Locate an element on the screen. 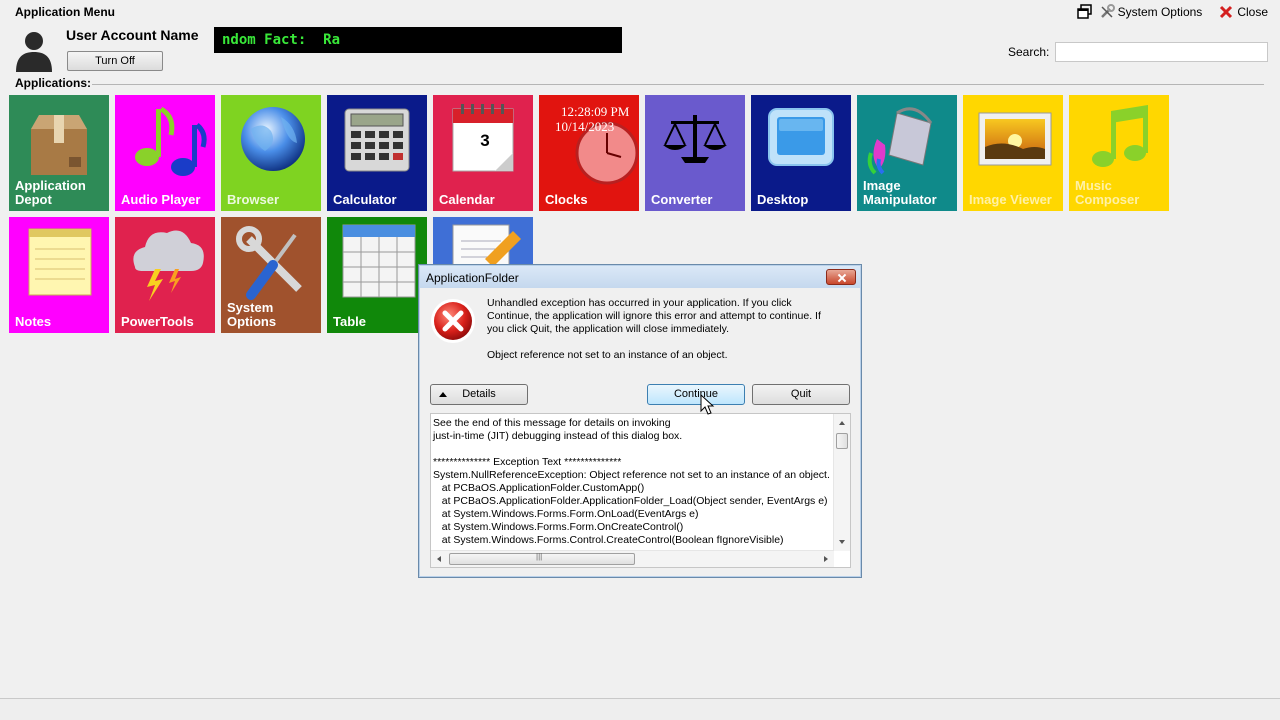 This screenshot has width=1280, height=720. close-icon is located at coordinates (1226, 12).